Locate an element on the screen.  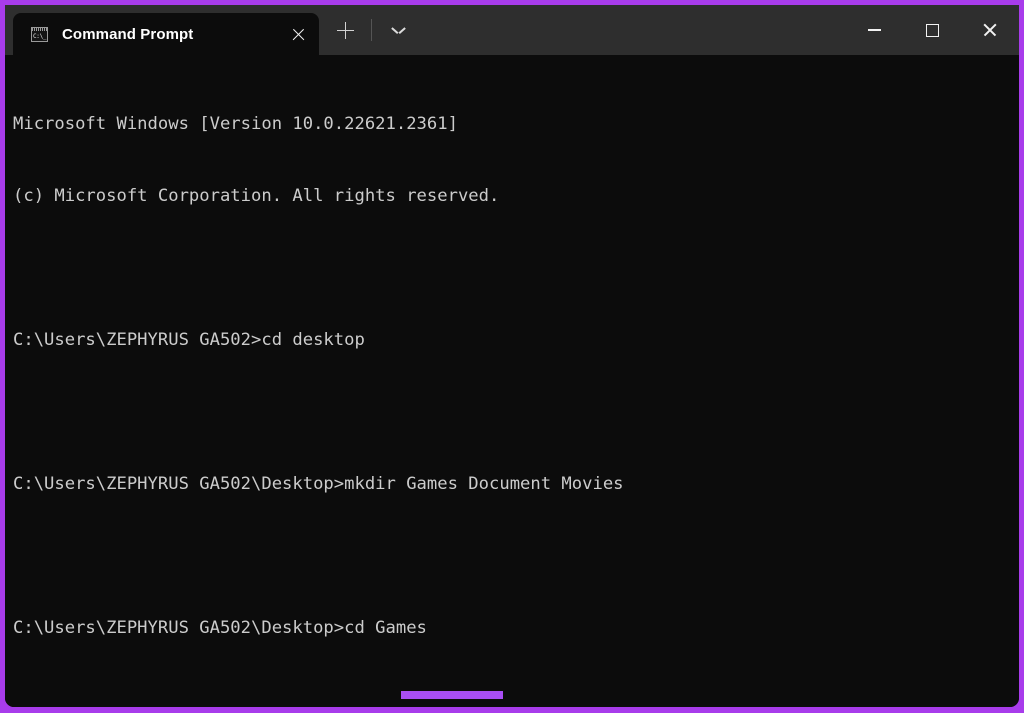
highlight-row is located at coordinates (516, 697).